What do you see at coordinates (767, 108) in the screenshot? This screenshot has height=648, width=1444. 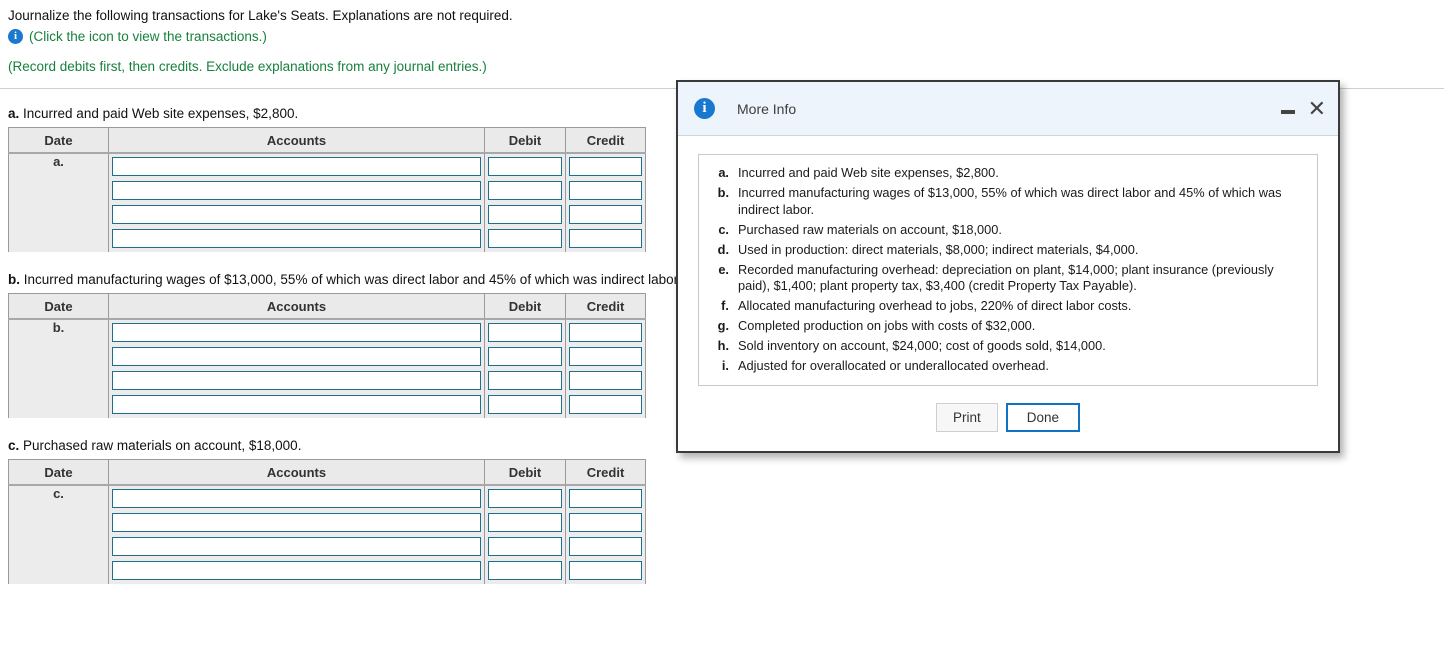 I see `dialog-title: More Info` at bounding box center [767, 108].